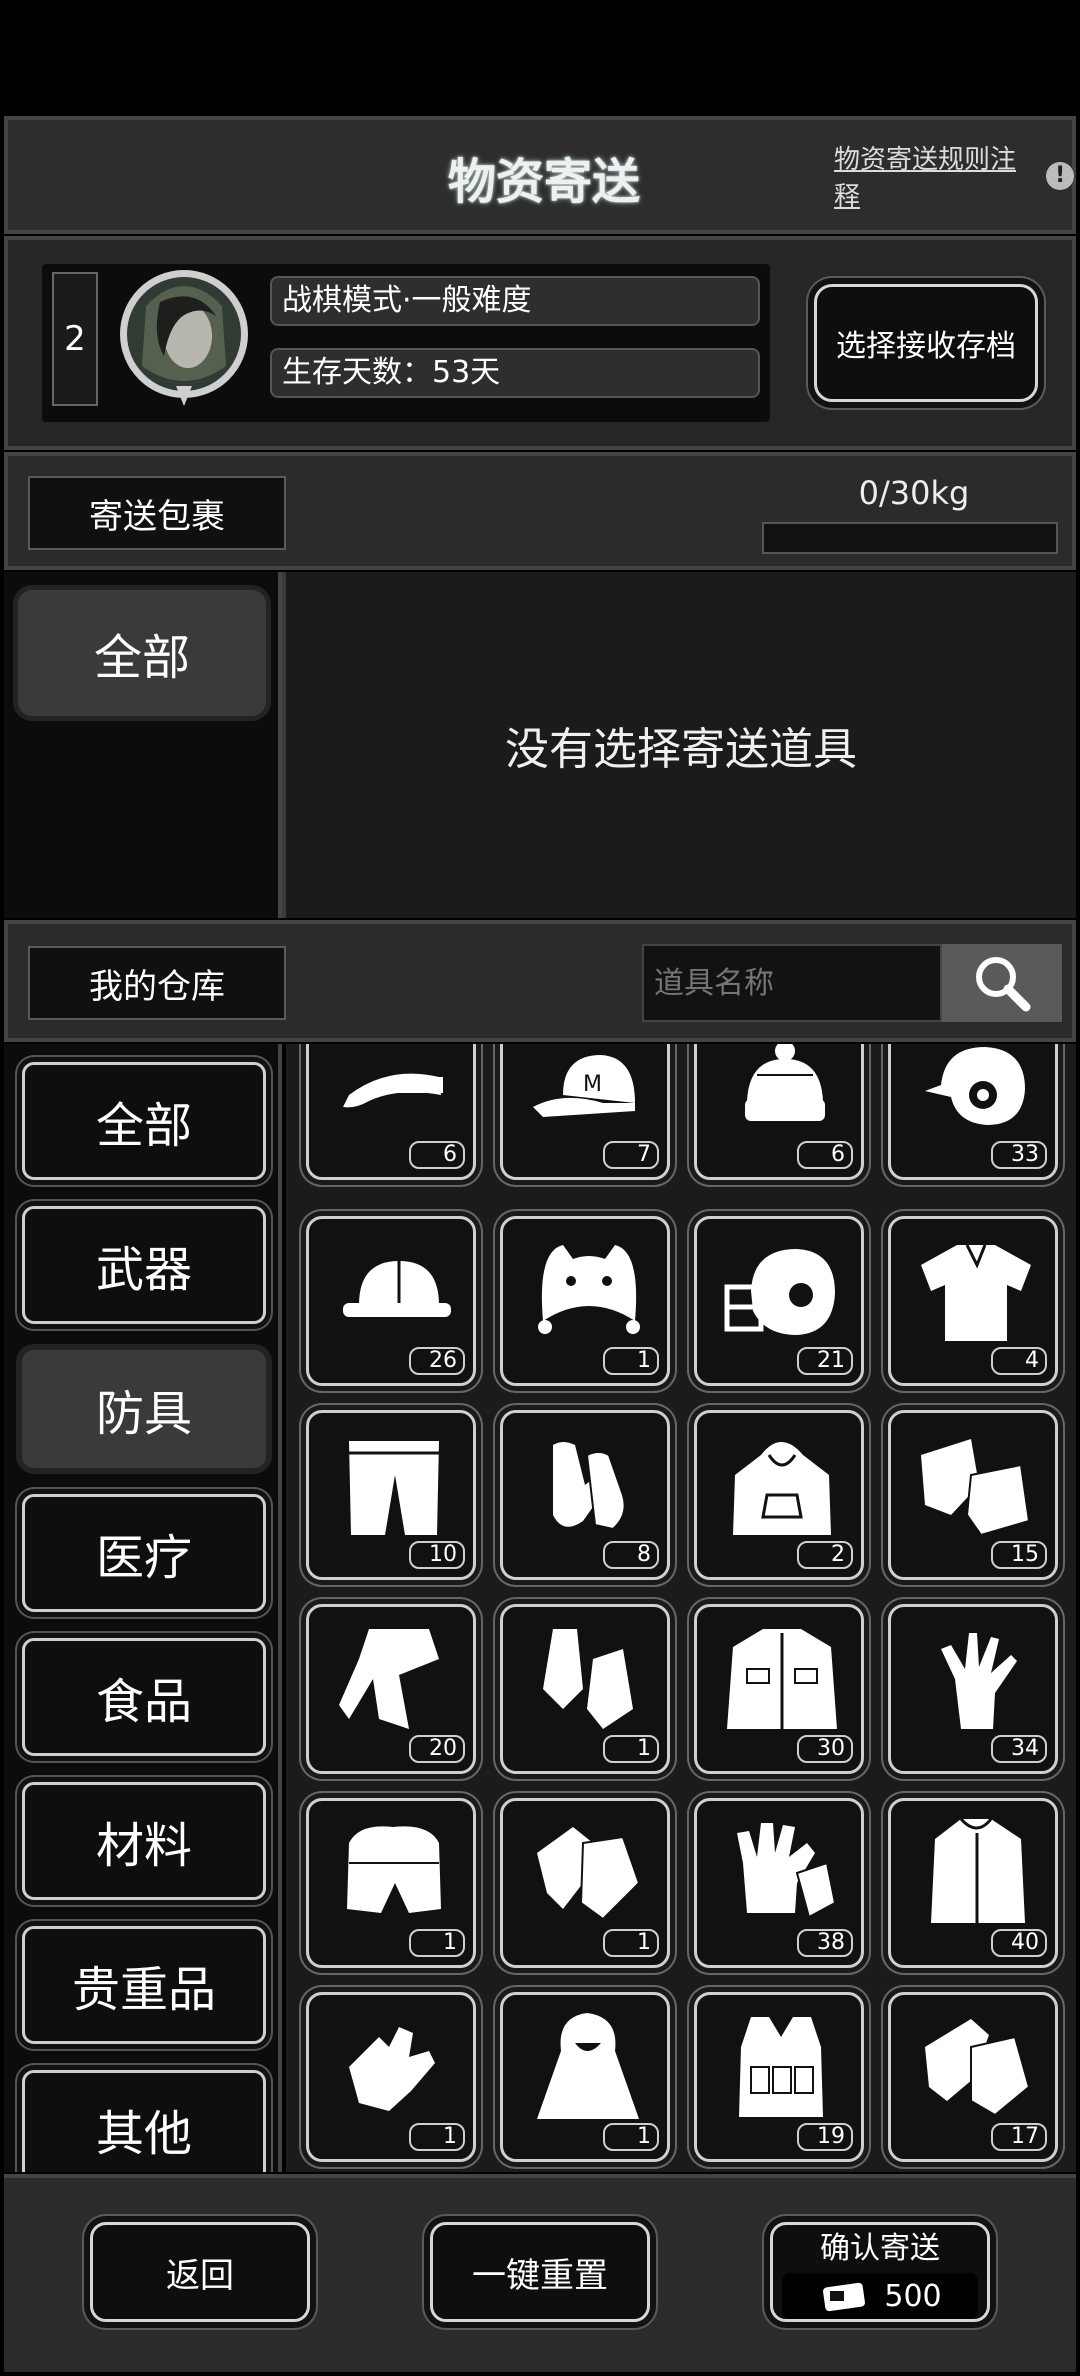 The width and height of the screenshot is (1080, 2376). Describe the element at coordinates (184, 338) in the screenshot. I see `avatar` at that location.